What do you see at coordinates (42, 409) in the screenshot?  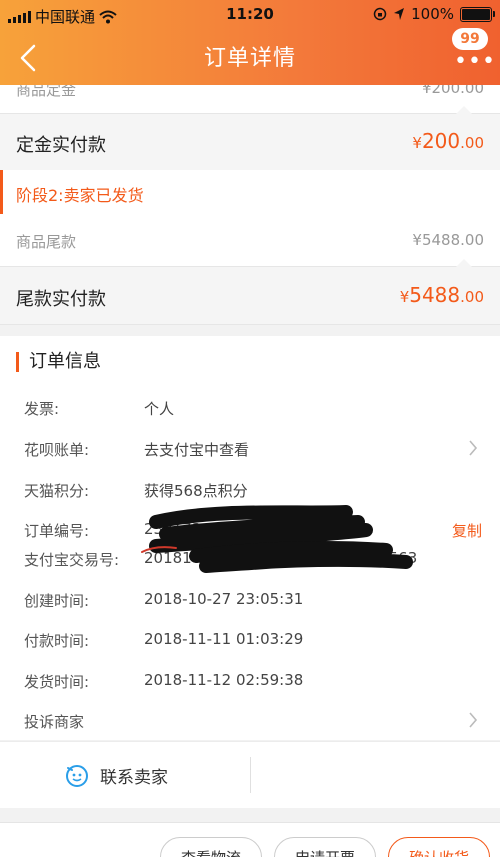 I see `invoice-key: 发票:` at bounding box center [42, 409].